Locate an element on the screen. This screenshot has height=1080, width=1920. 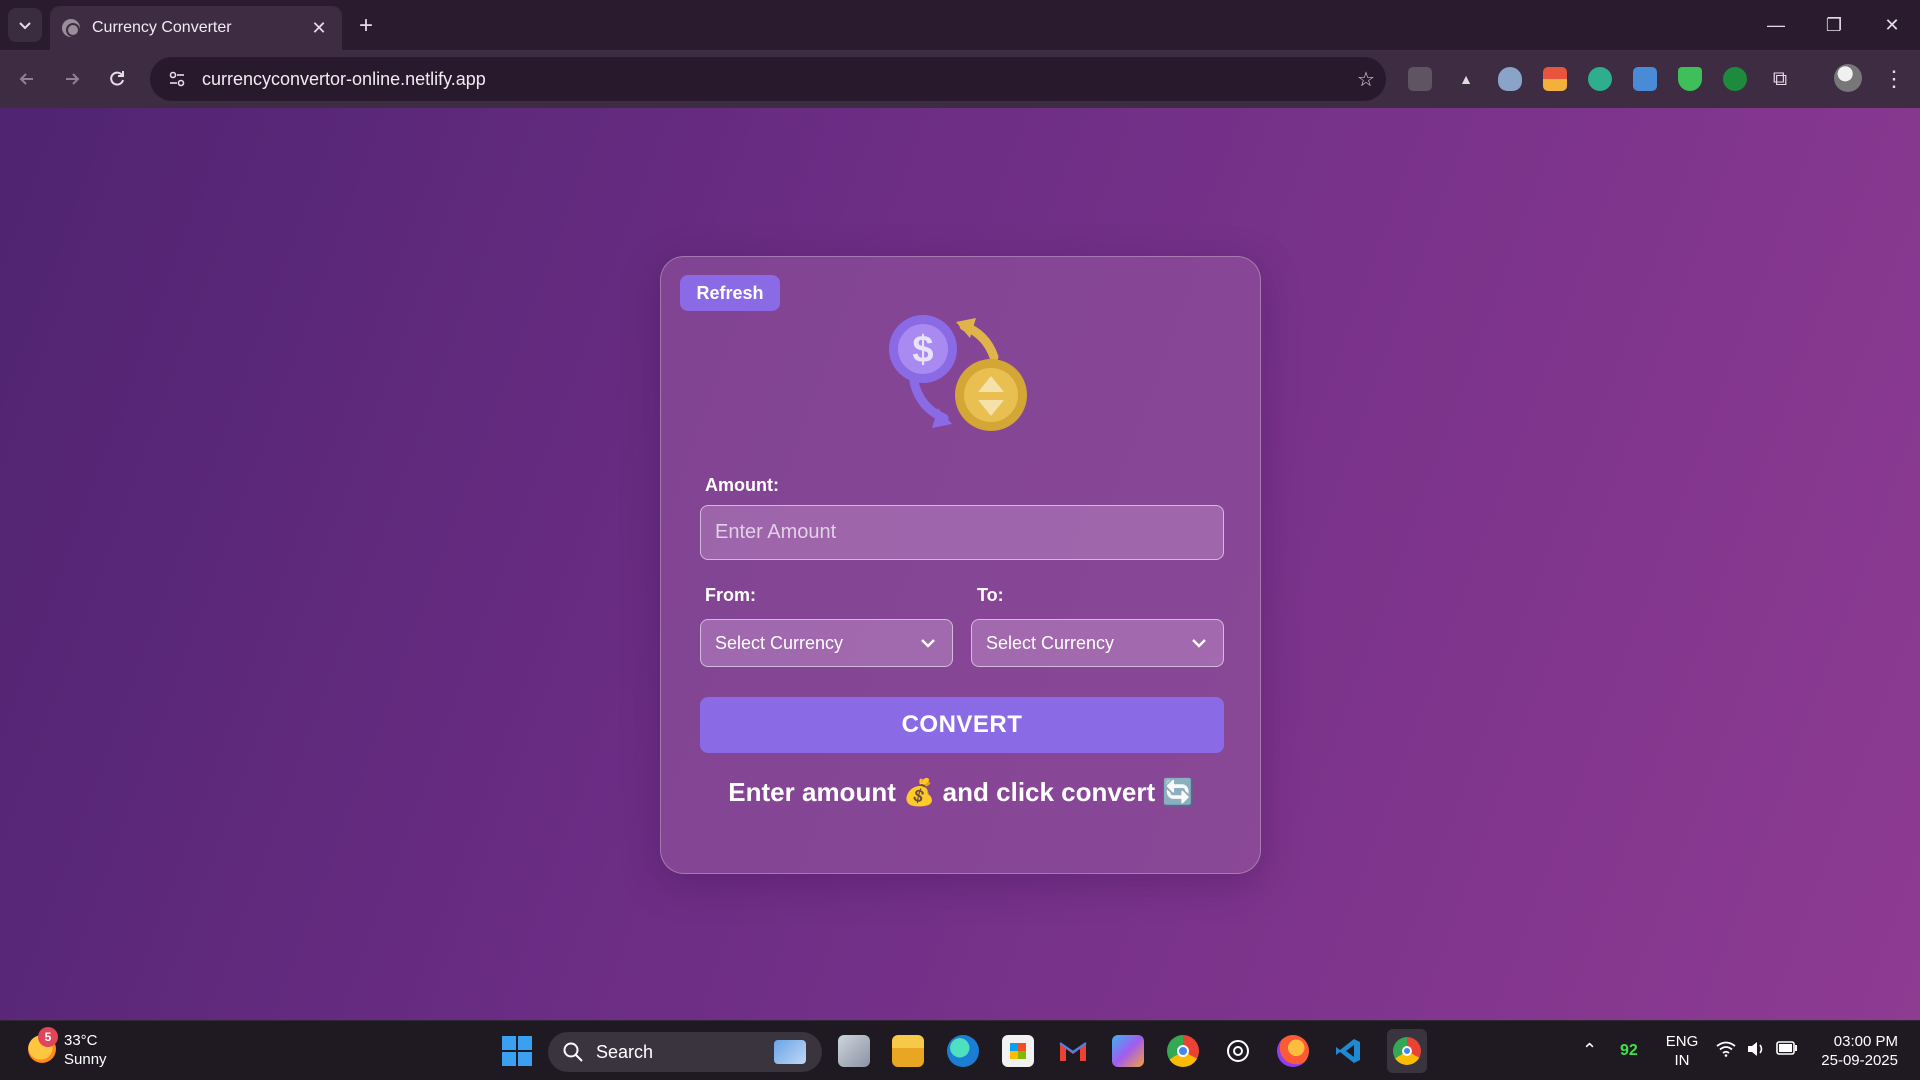
microsoft-store-icon is located at coordinates (1018, 1051).